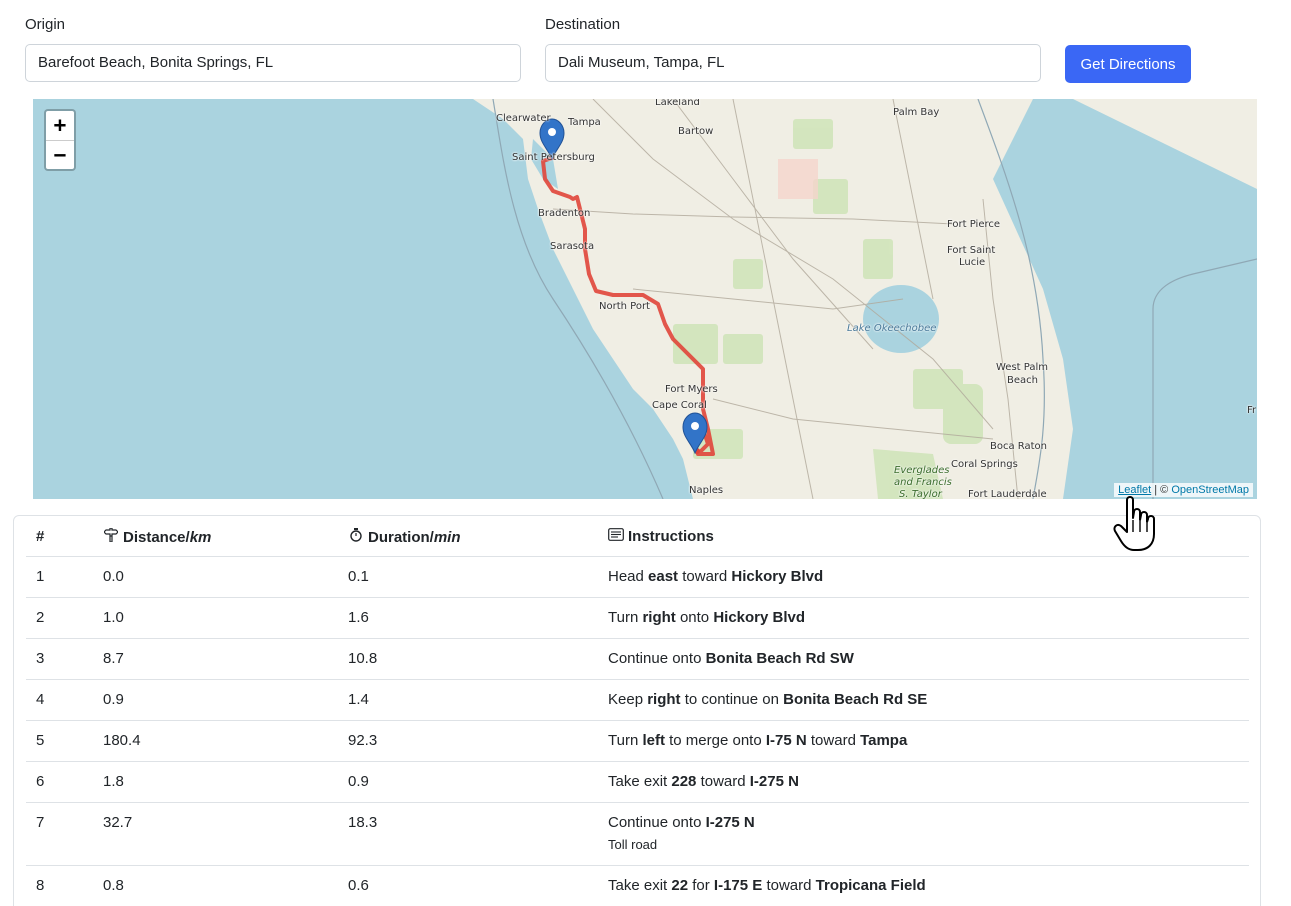  What do you see at coordinates (156, 537) in the screenshot?
I see `header-distance-label: Distance/` at bounding box center [156, 537].